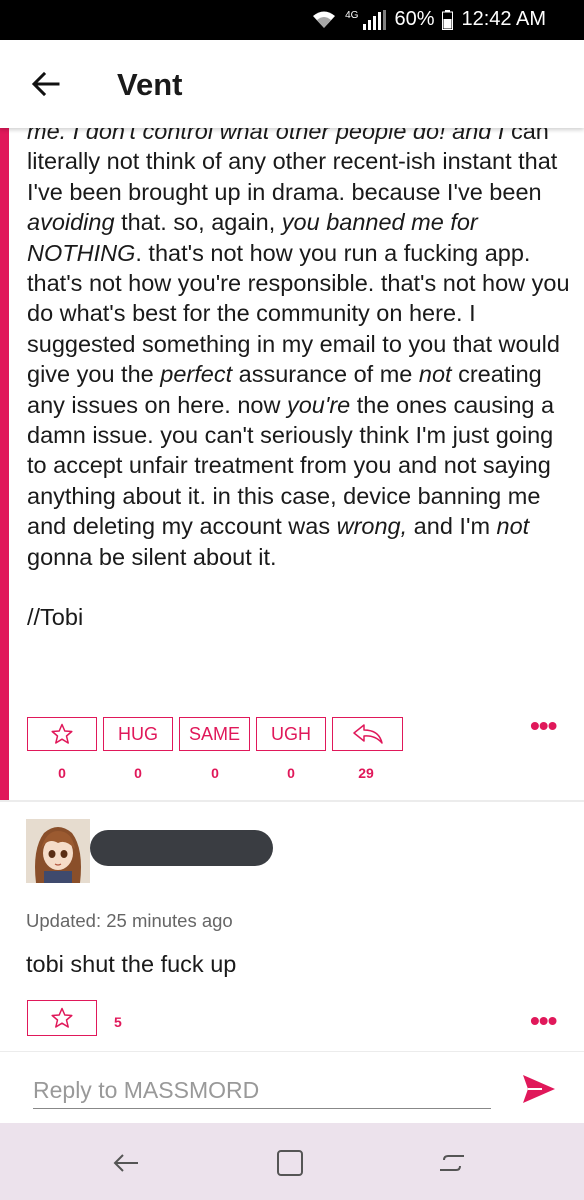 This screenshot has width=584, height=1200. I want to click on reply-input, so click(262, 1090).